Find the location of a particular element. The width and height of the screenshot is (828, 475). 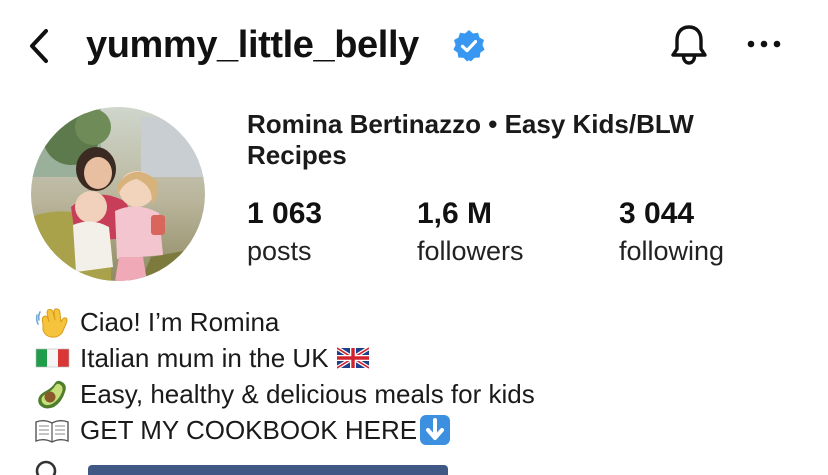

open-book-icon is located at coordinates (52, 431).